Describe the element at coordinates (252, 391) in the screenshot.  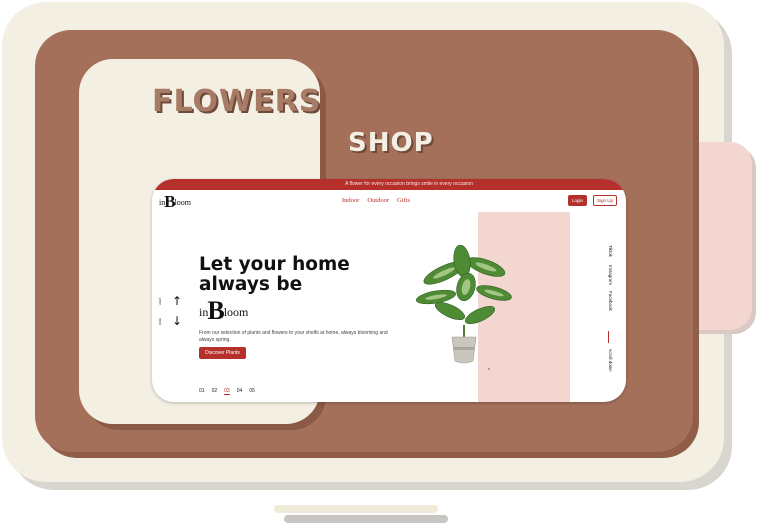
I see `pager-item: 05` at that location.